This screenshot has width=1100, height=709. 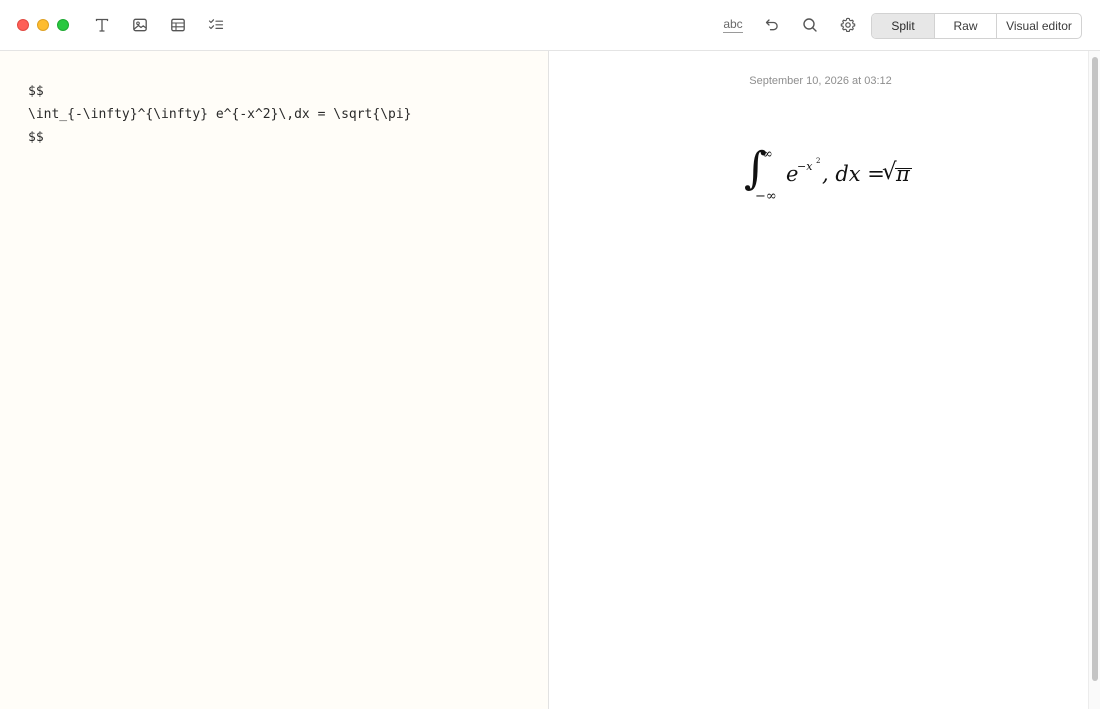 I want to click on text-format-button, so click(x=102, y=25).